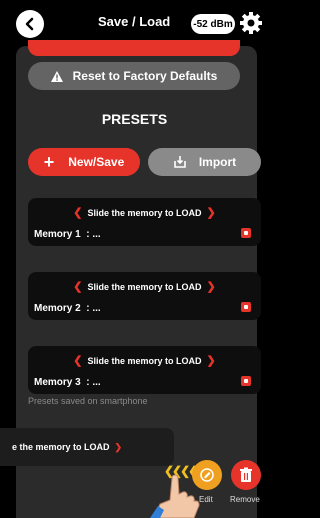 Image resolution: width=320 pixels, height=518 pixels. Describe the element at coordinates (49, 162) in the screenshot. I see `plus-icon: +` at that location.